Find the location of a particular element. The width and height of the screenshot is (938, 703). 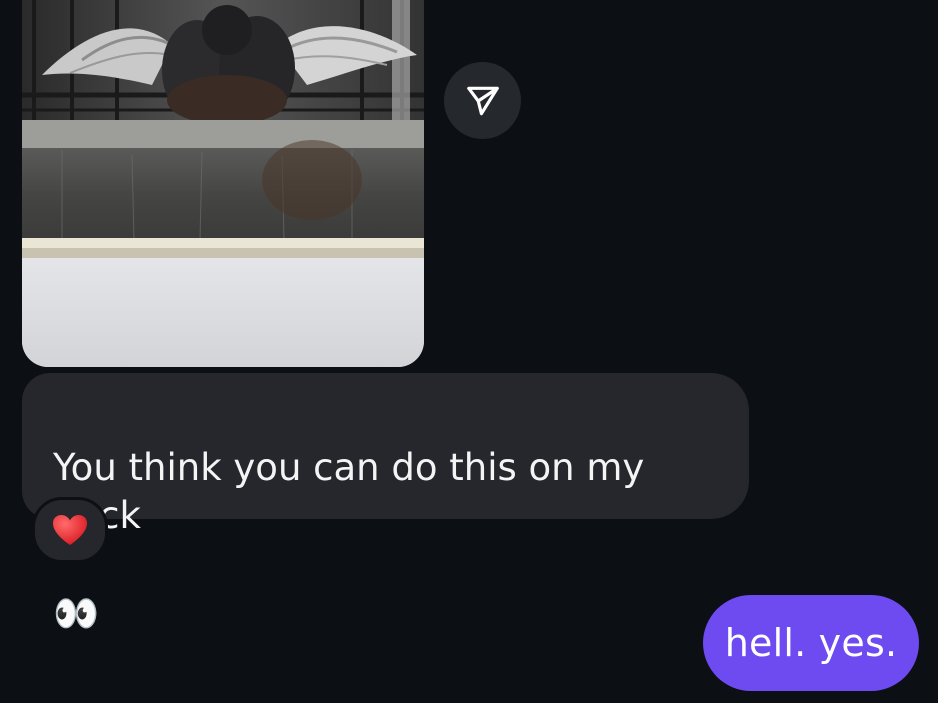

outgoing-message-bubble: hell. yes. is located at coordinates (811, 643).